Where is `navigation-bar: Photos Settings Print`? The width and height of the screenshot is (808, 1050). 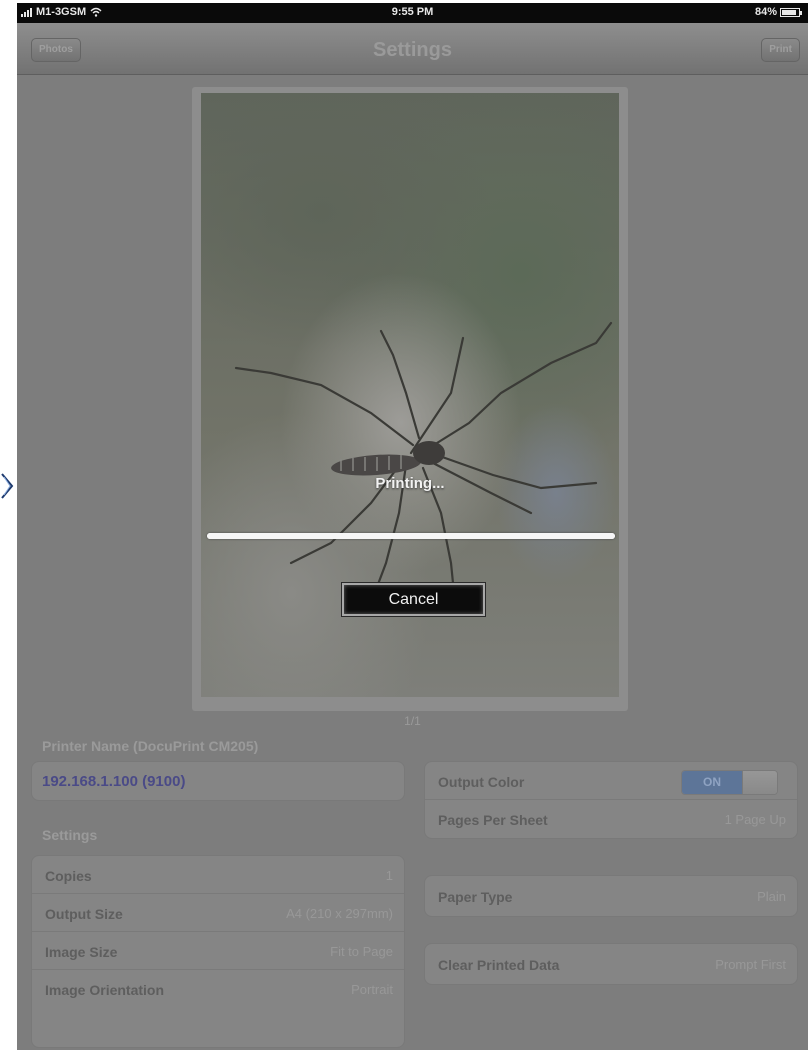
navigation-bar: Photos Settings Print is located at coordinates (412, 49).